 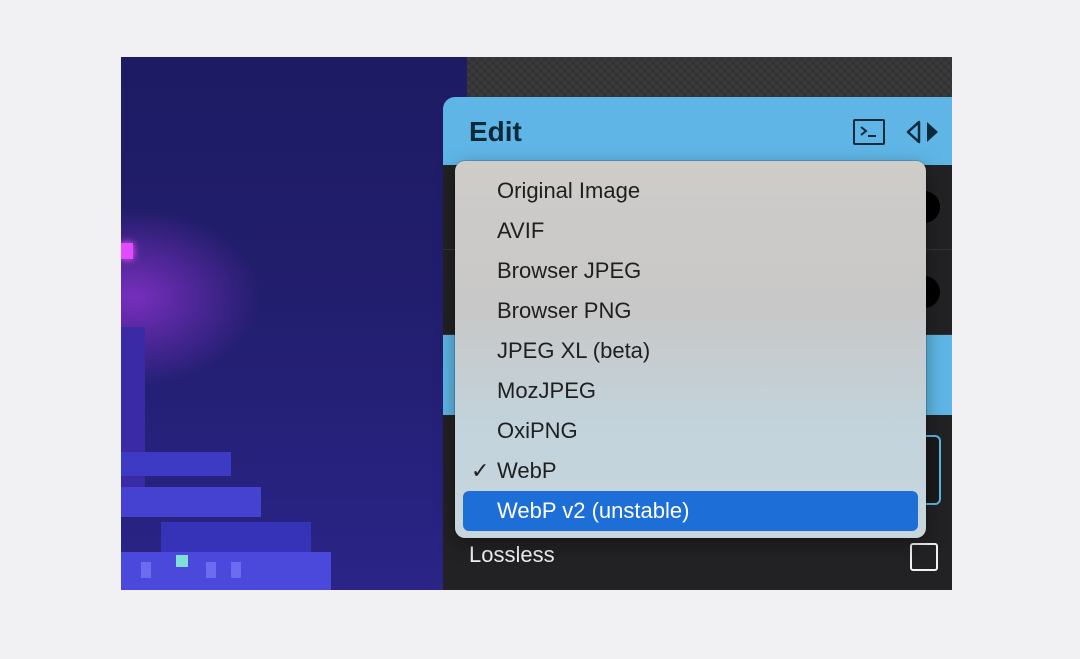 What do you see at coordinates (690, 191) in the screenshot?
I see `menu-item-original-image: Original Image` at bounding box center [690, 191].